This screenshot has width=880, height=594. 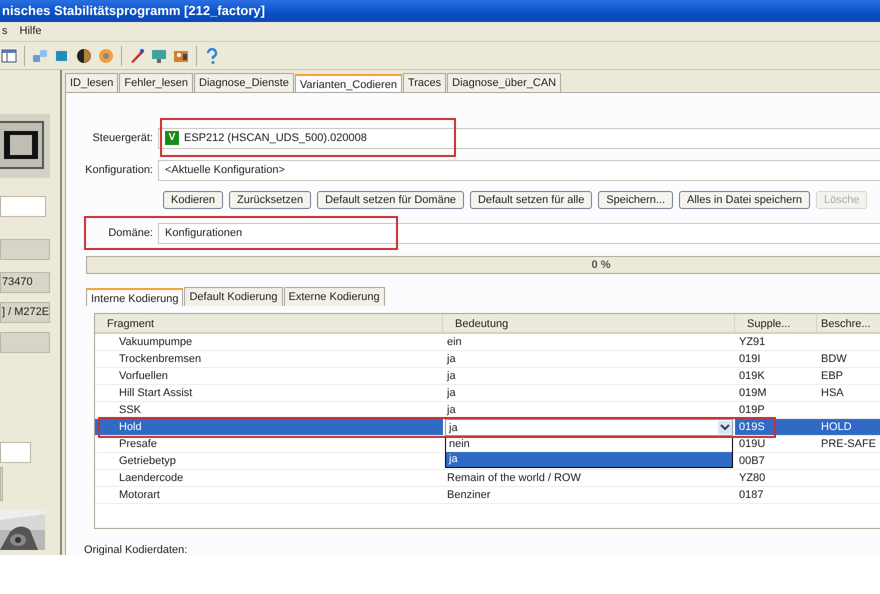 I want to click on tab: Diagnose_Dienste, so click(x=244, y=82).